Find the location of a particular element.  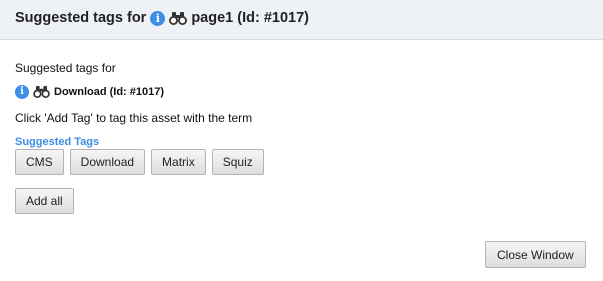

suggested-tags-list: CMS Download Matrix Squiz is located at coordinates (139, 162).